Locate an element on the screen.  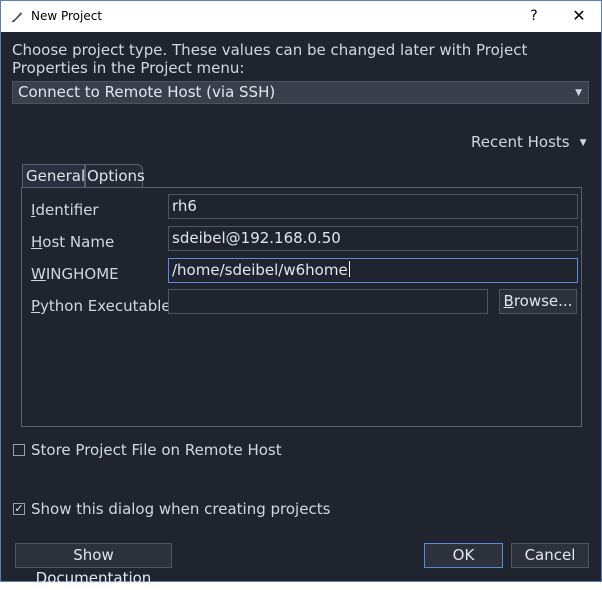
recent-hosts-label: Recent Hosts is located at coordinates (520, 142).